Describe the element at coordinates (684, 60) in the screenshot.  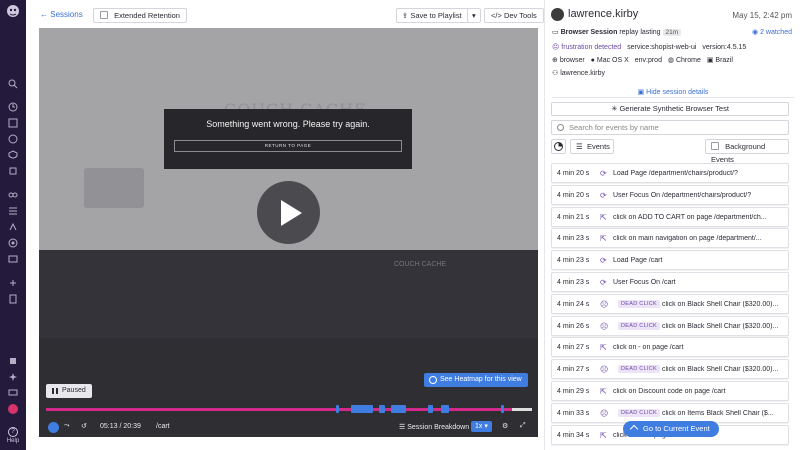
I see `chrome-tag: ◍ Chrome` at that location.